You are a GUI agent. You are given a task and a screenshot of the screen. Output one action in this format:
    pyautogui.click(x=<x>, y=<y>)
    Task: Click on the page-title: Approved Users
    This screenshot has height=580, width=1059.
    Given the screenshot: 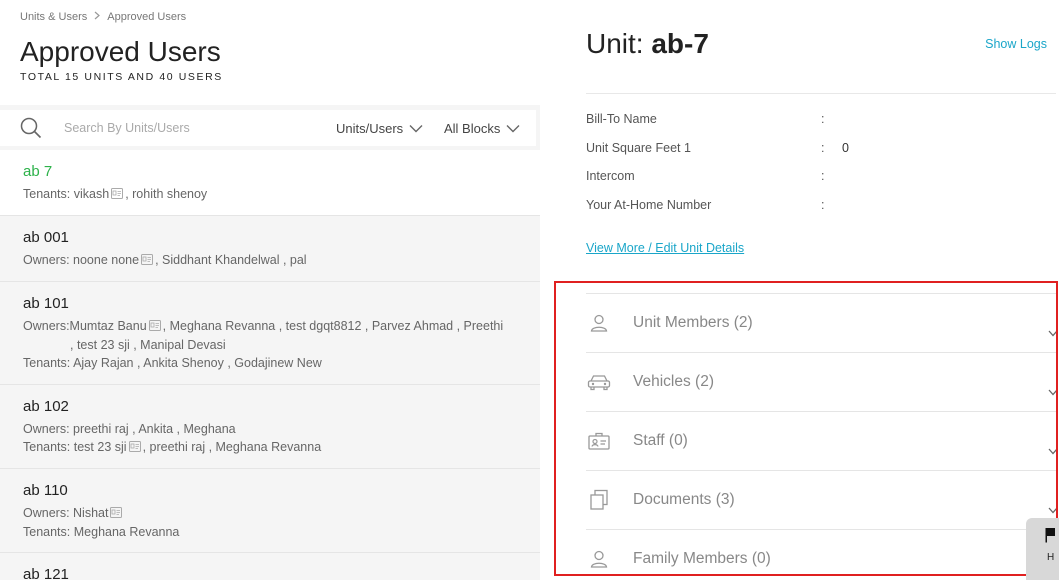 What is the action you would take?
    pyautogui.click(x=120, y=51)
    